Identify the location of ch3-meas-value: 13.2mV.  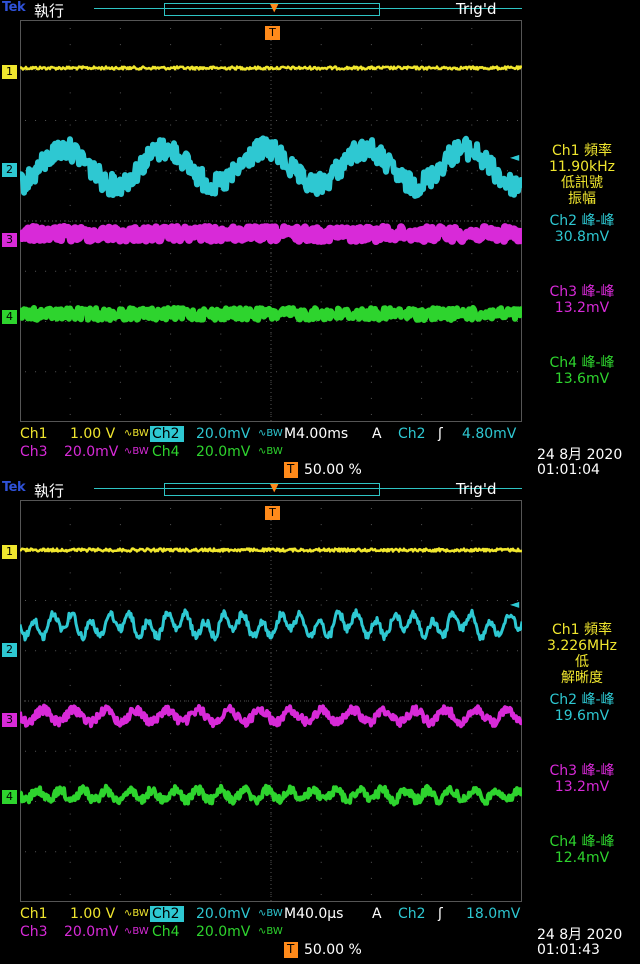
(582, 787).